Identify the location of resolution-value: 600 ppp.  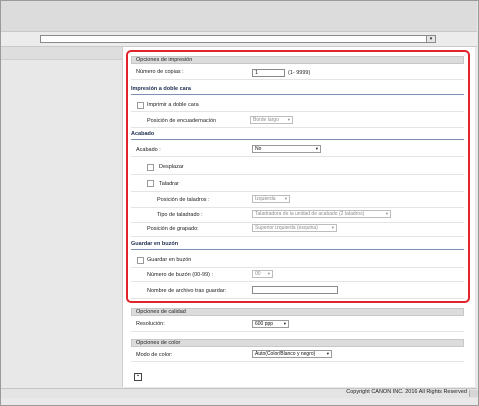
(264, 324).